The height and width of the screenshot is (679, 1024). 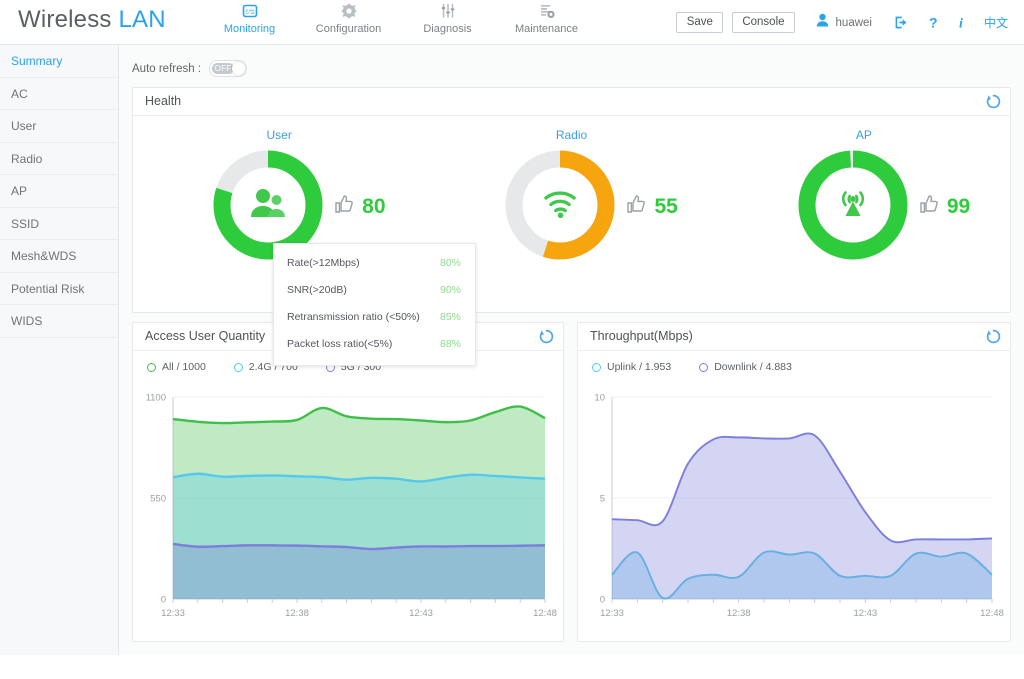 What do you see at coordinates (958, 206) in the screenshot?
I see `score-value-ap: 99` at bounding box center [958, 206].